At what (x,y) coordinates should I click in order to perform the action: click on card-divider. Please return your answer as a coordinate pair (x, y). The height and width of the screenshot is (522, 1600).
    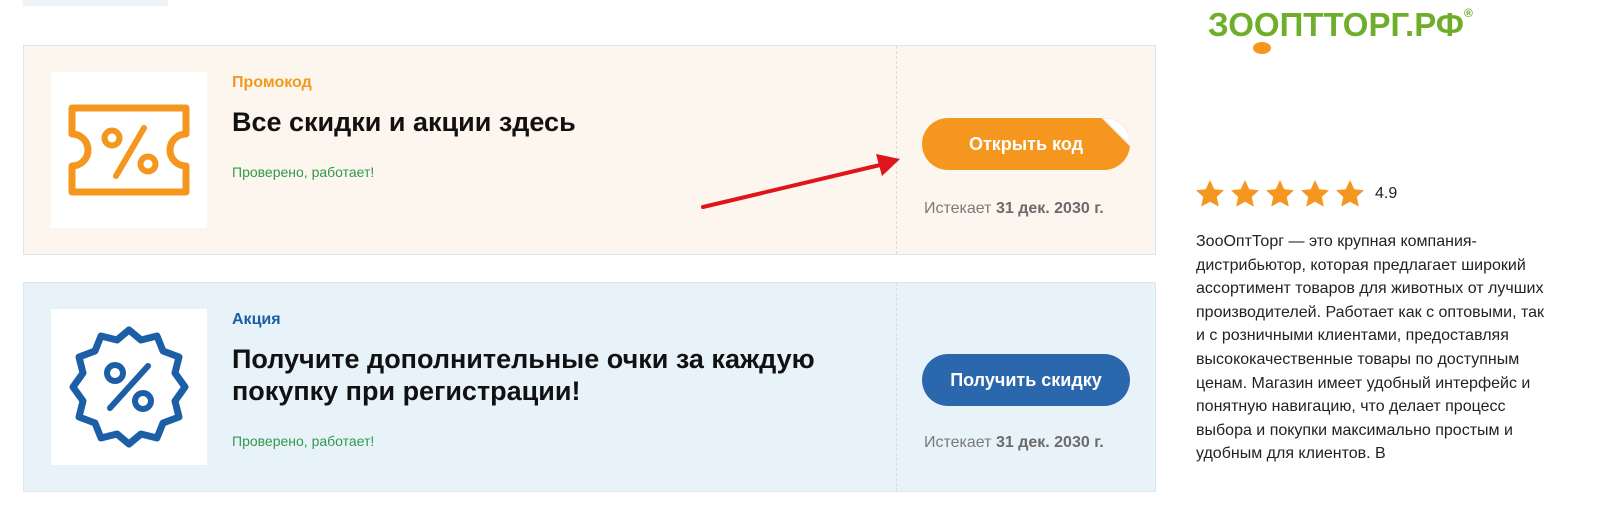
    Looking at the image, I should click on (896, 387).